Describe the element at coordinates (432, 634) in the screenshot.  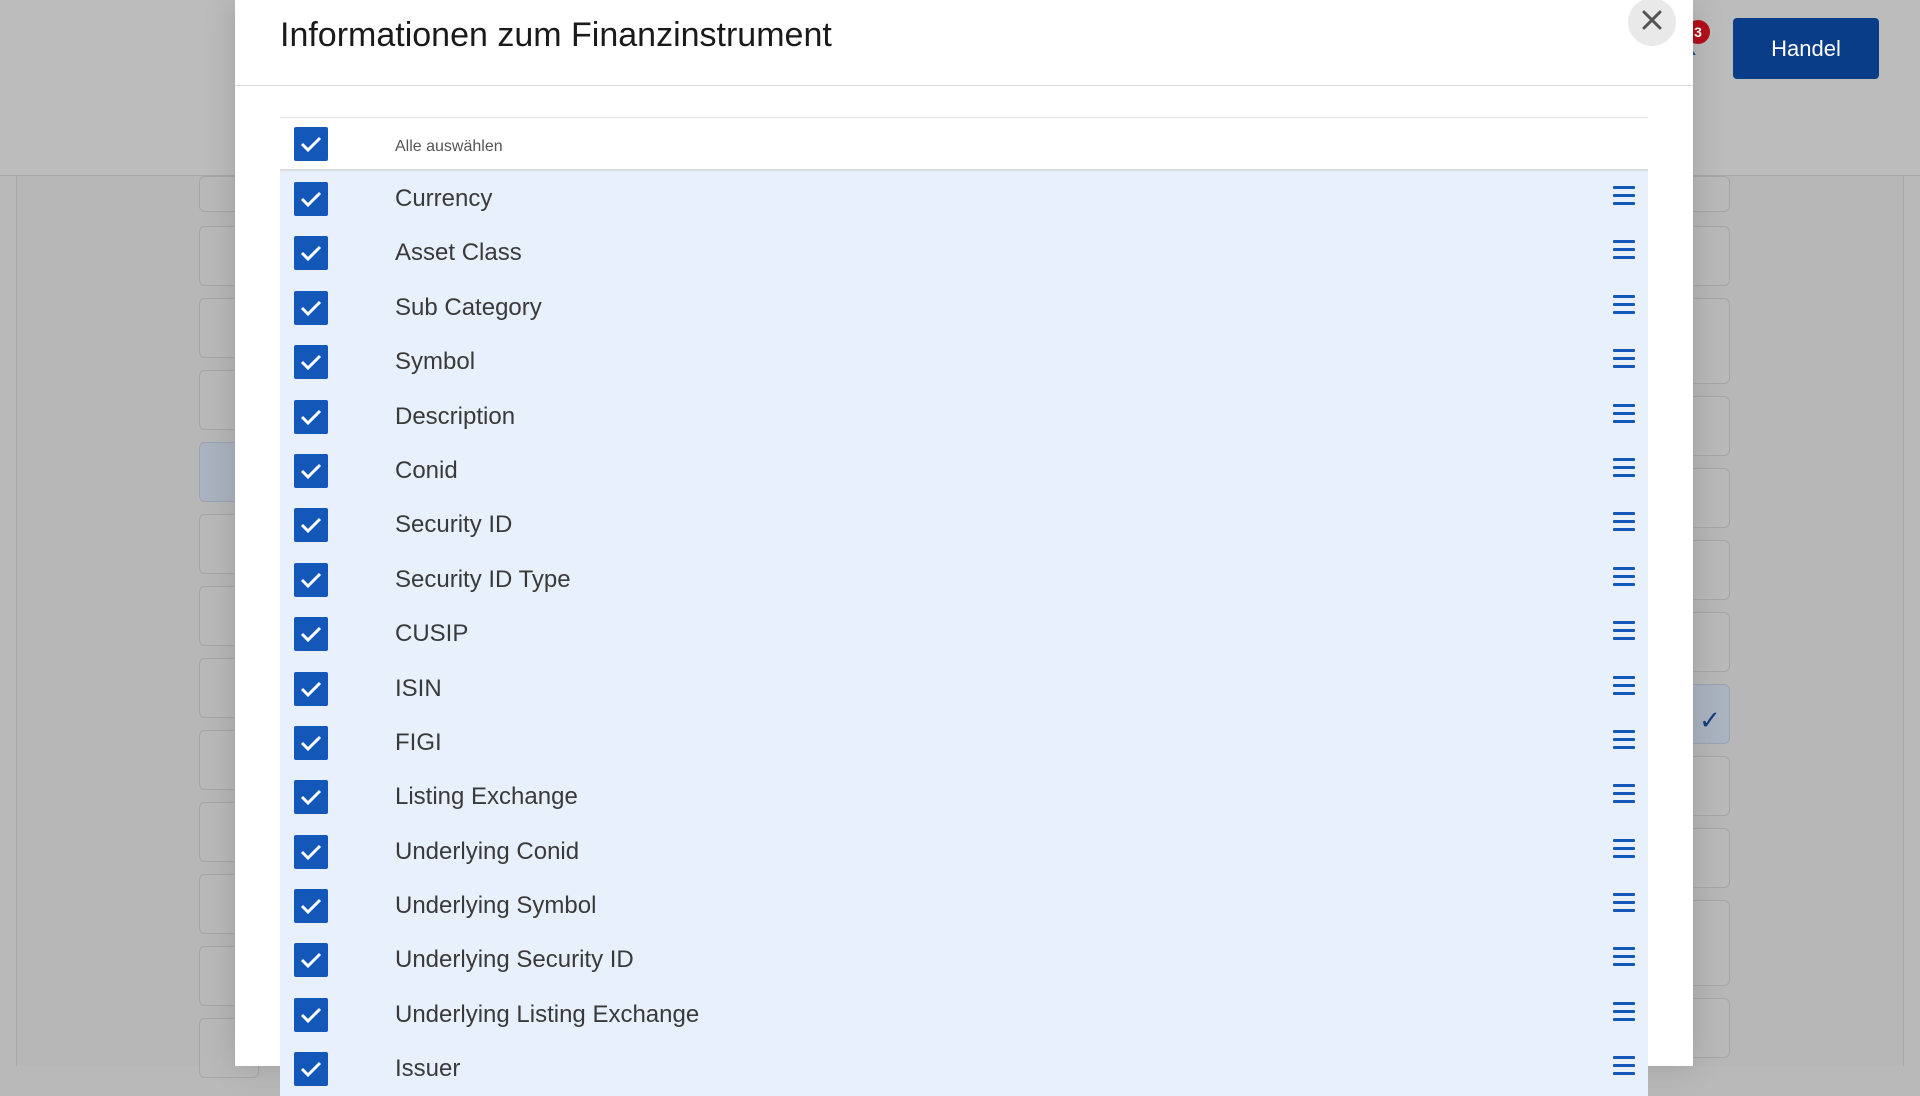
I see `item-label: CUSIP` at that location.